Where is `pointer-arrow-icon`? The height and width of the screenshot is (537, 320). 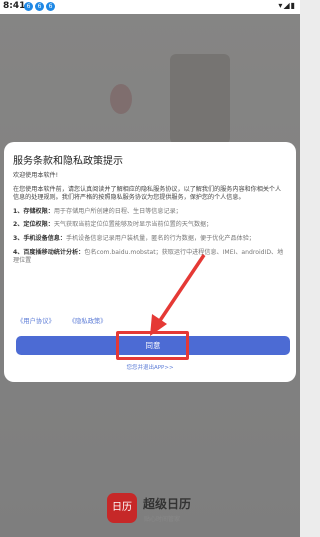
pointer-arrow-icon is located at coordinates (178, 295).